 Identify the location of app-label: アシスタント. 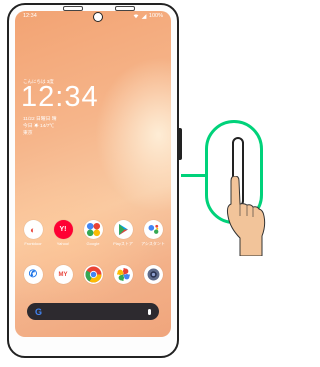
(153, 243).